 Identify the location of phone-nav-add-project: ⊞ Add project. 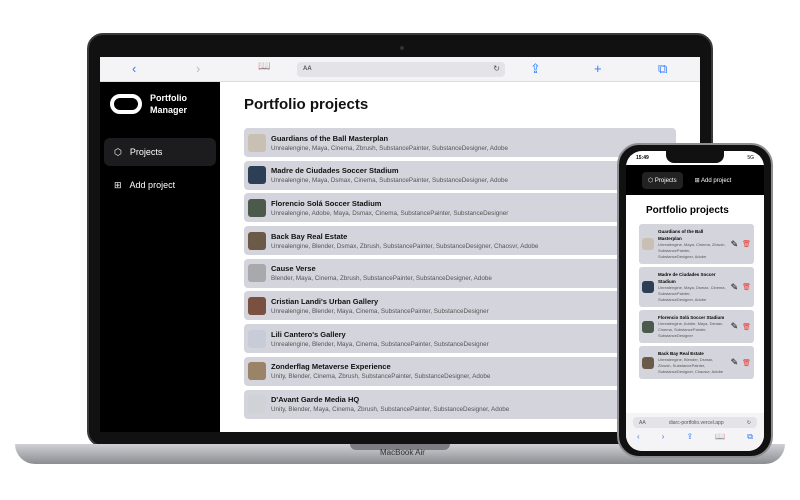
(713, 180).